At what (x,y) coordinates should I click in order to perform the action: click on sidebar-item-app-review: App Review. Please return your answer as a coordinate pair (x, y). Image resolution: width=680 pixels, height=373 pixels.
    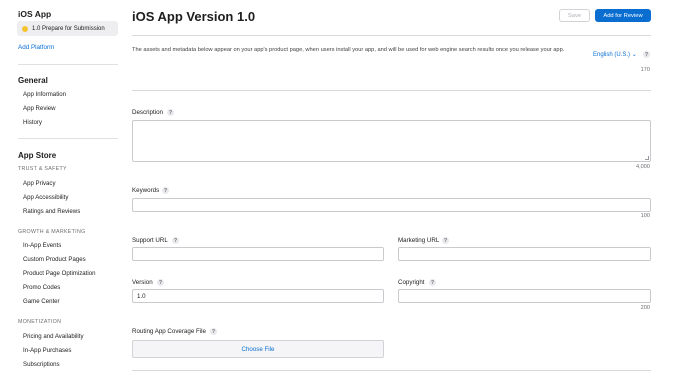
    Looking at the image, I should click on (39, 108).